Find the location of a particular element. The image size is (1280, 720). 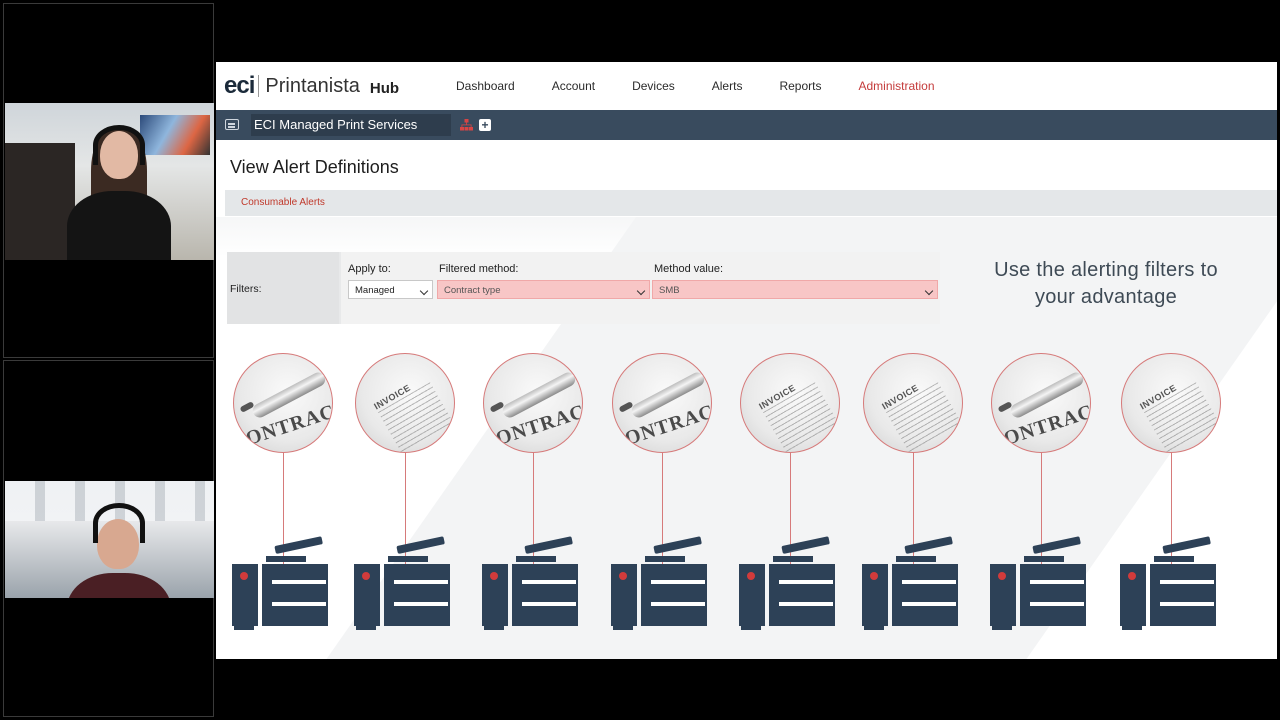

logo-product: Printanista is located at coordinates (312, 85).